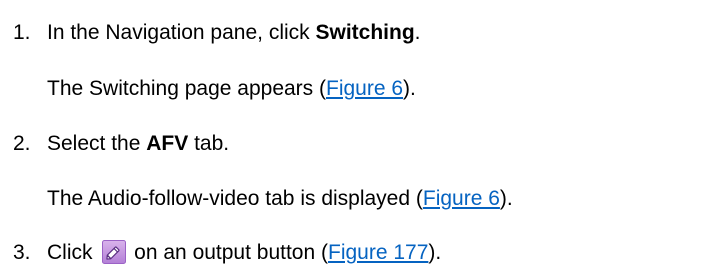 This screenshot has height=271, width=709. Describe the element at coordinates (181, 32) in the screenshot. I see `step-text: In the Navigation pane, click` at that location.